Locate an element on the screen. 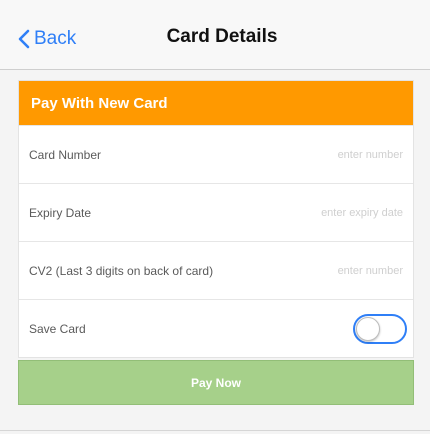  card-number-label: Card Number is located at coordinates (65, 154).